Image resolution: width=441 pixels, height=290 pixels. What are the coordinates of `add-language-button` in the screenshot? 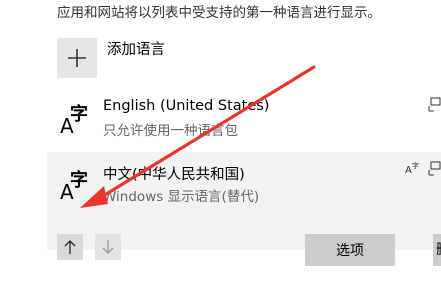 It's located at (77, 58).